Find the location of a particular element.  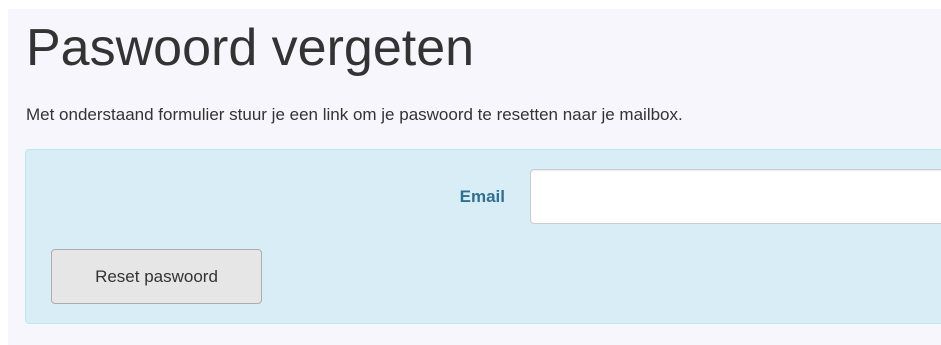

email-label: Email is located at coordinates (482, 196).